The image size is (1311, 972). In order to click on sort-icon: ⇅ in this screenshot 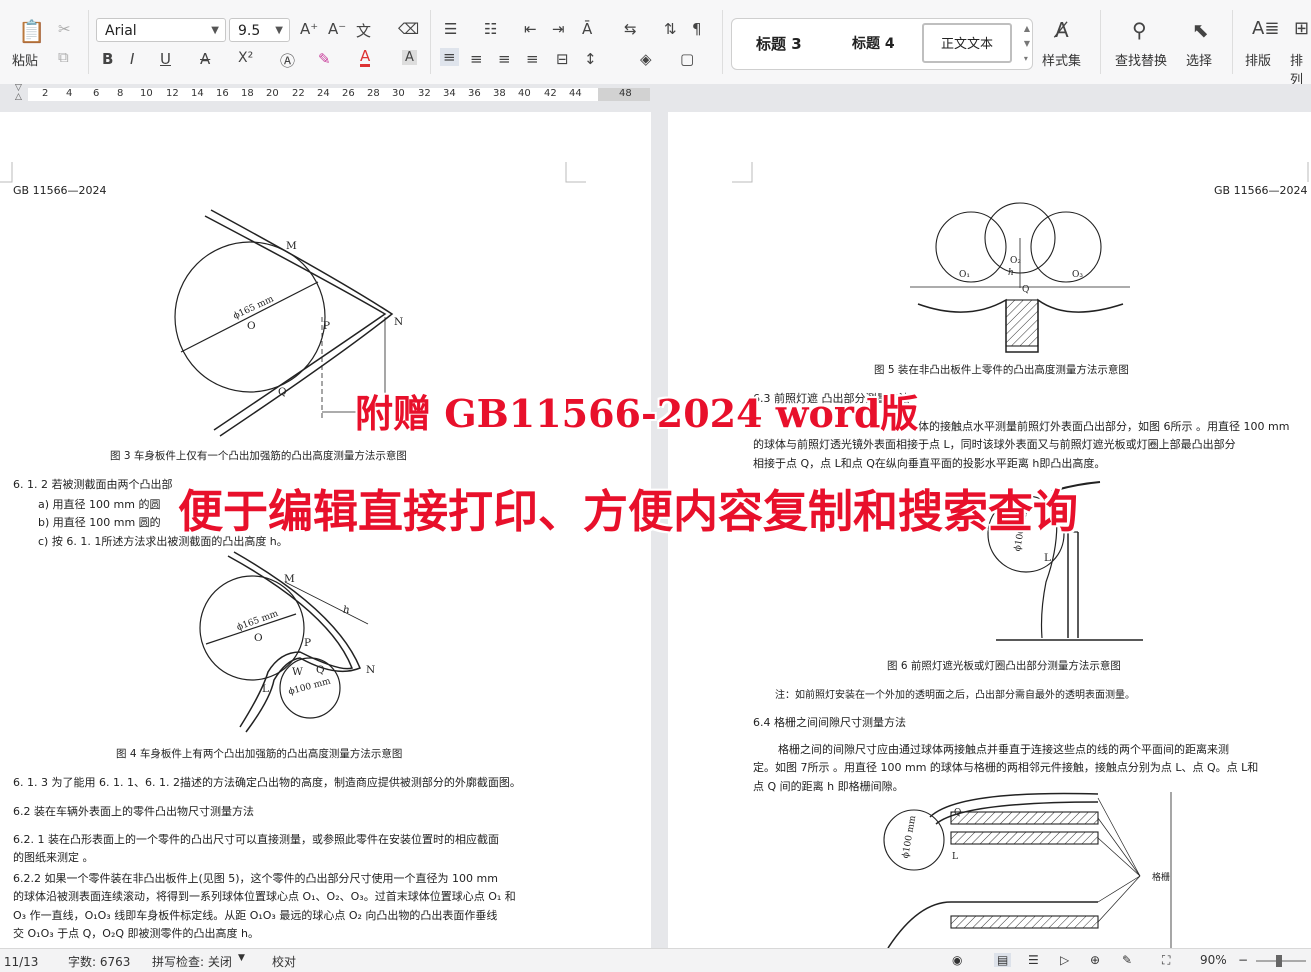, I will do `click(670, 29)`.